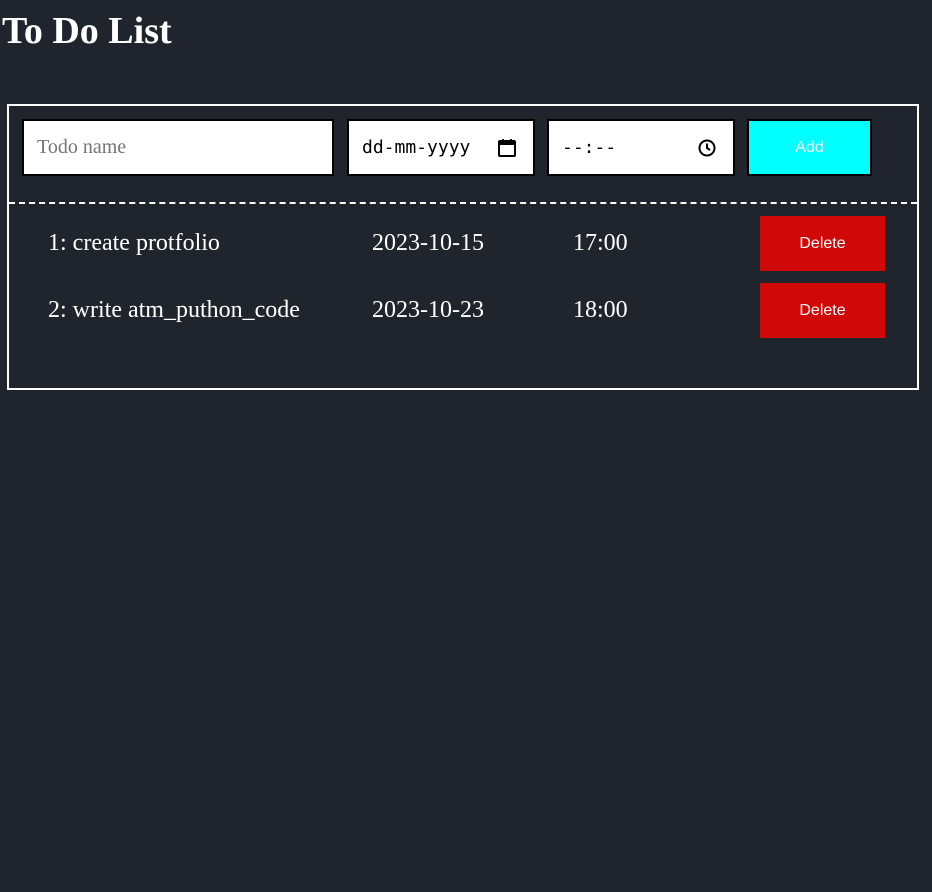 The width and height of the screenshot is (932, 892). What do you see at coordinates (600, 310) in the screenshot?
I see `todo-time: 18:00` at bounding box center [600, 310].